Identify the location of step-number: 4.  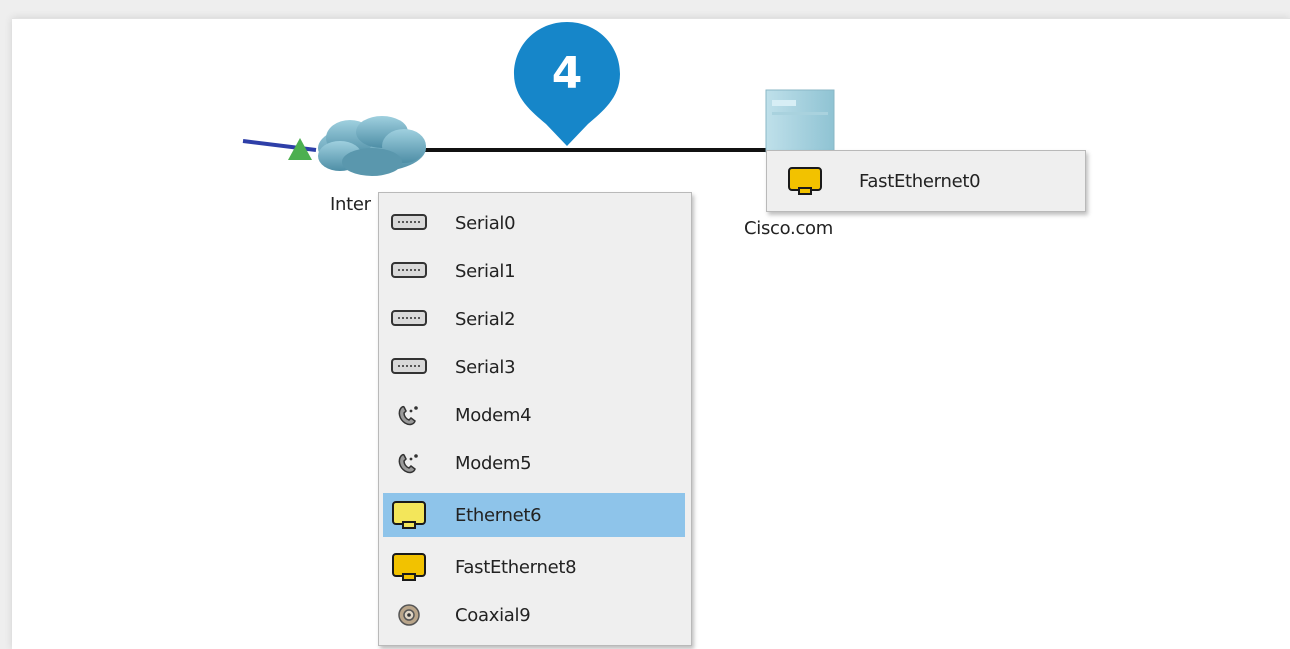
(567, 73).